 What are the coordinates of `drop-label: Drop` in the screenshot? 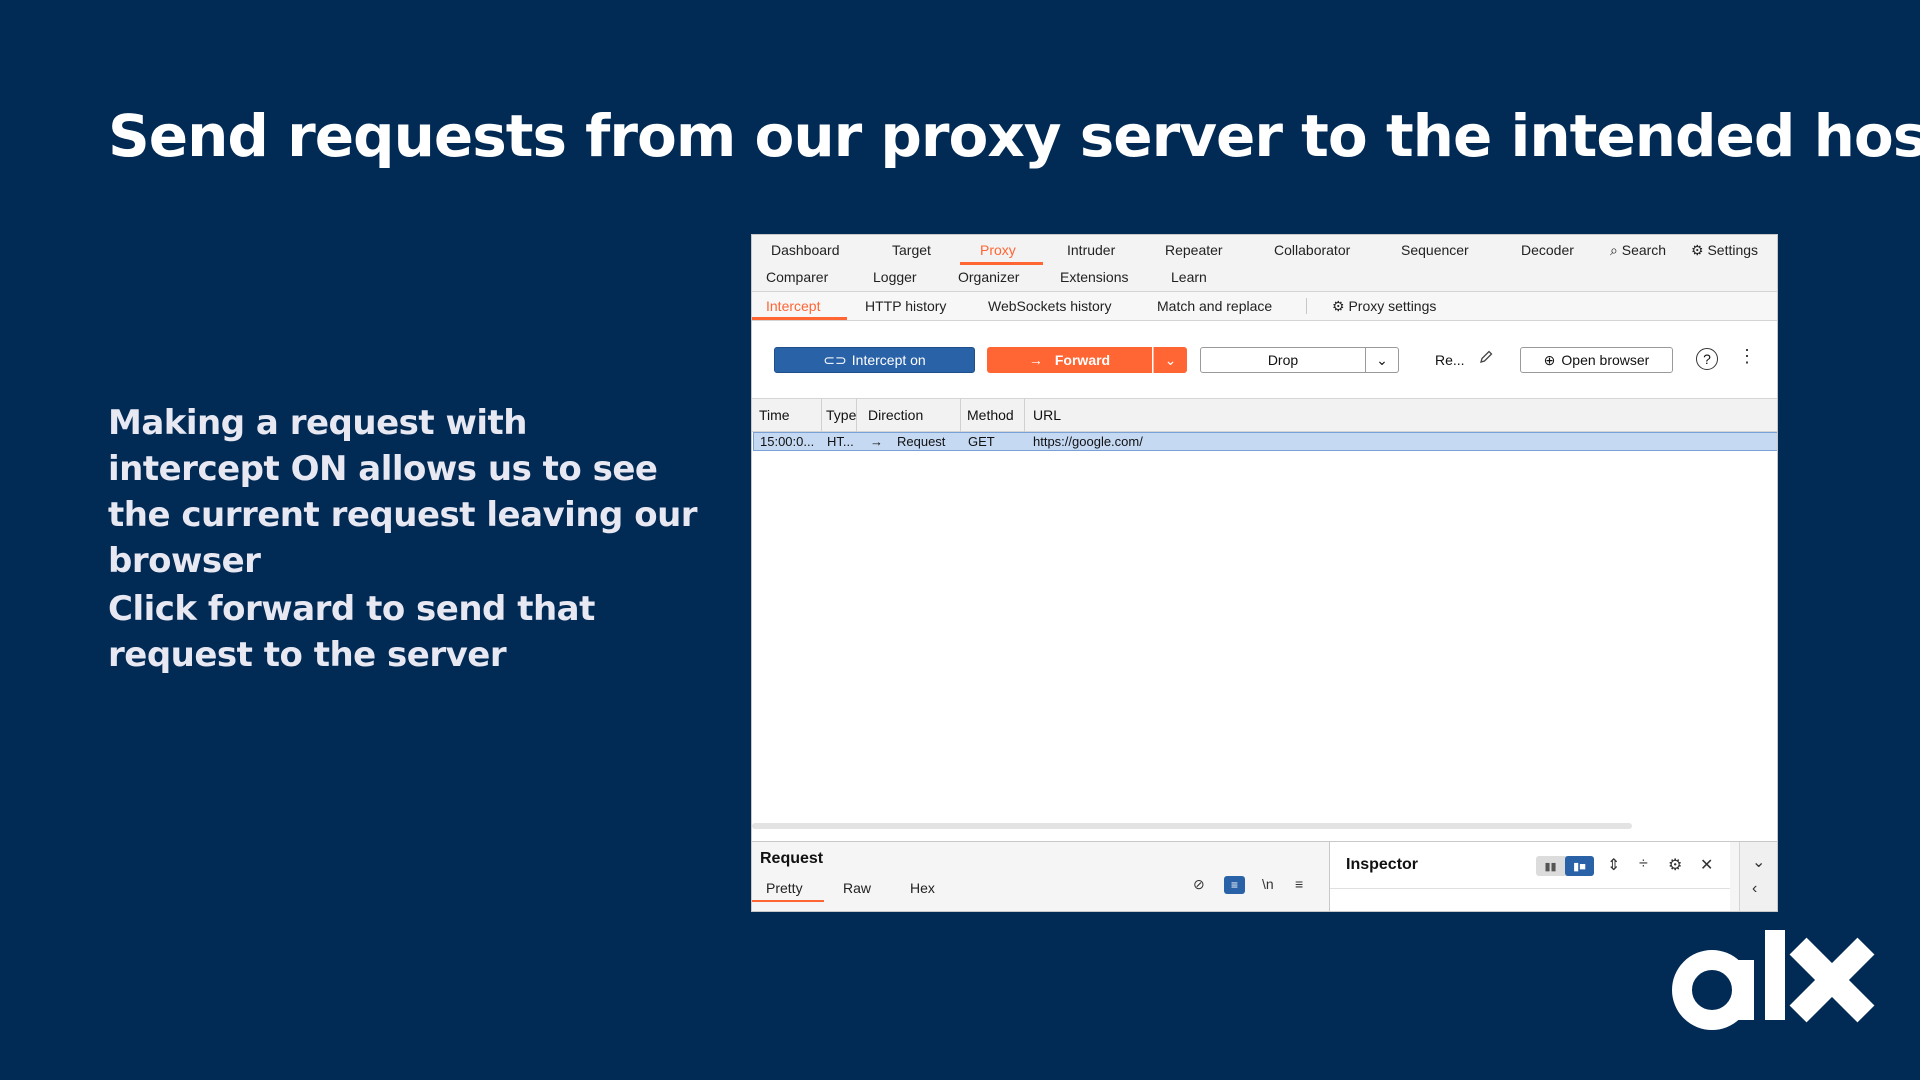 It's located at (1283, 360).